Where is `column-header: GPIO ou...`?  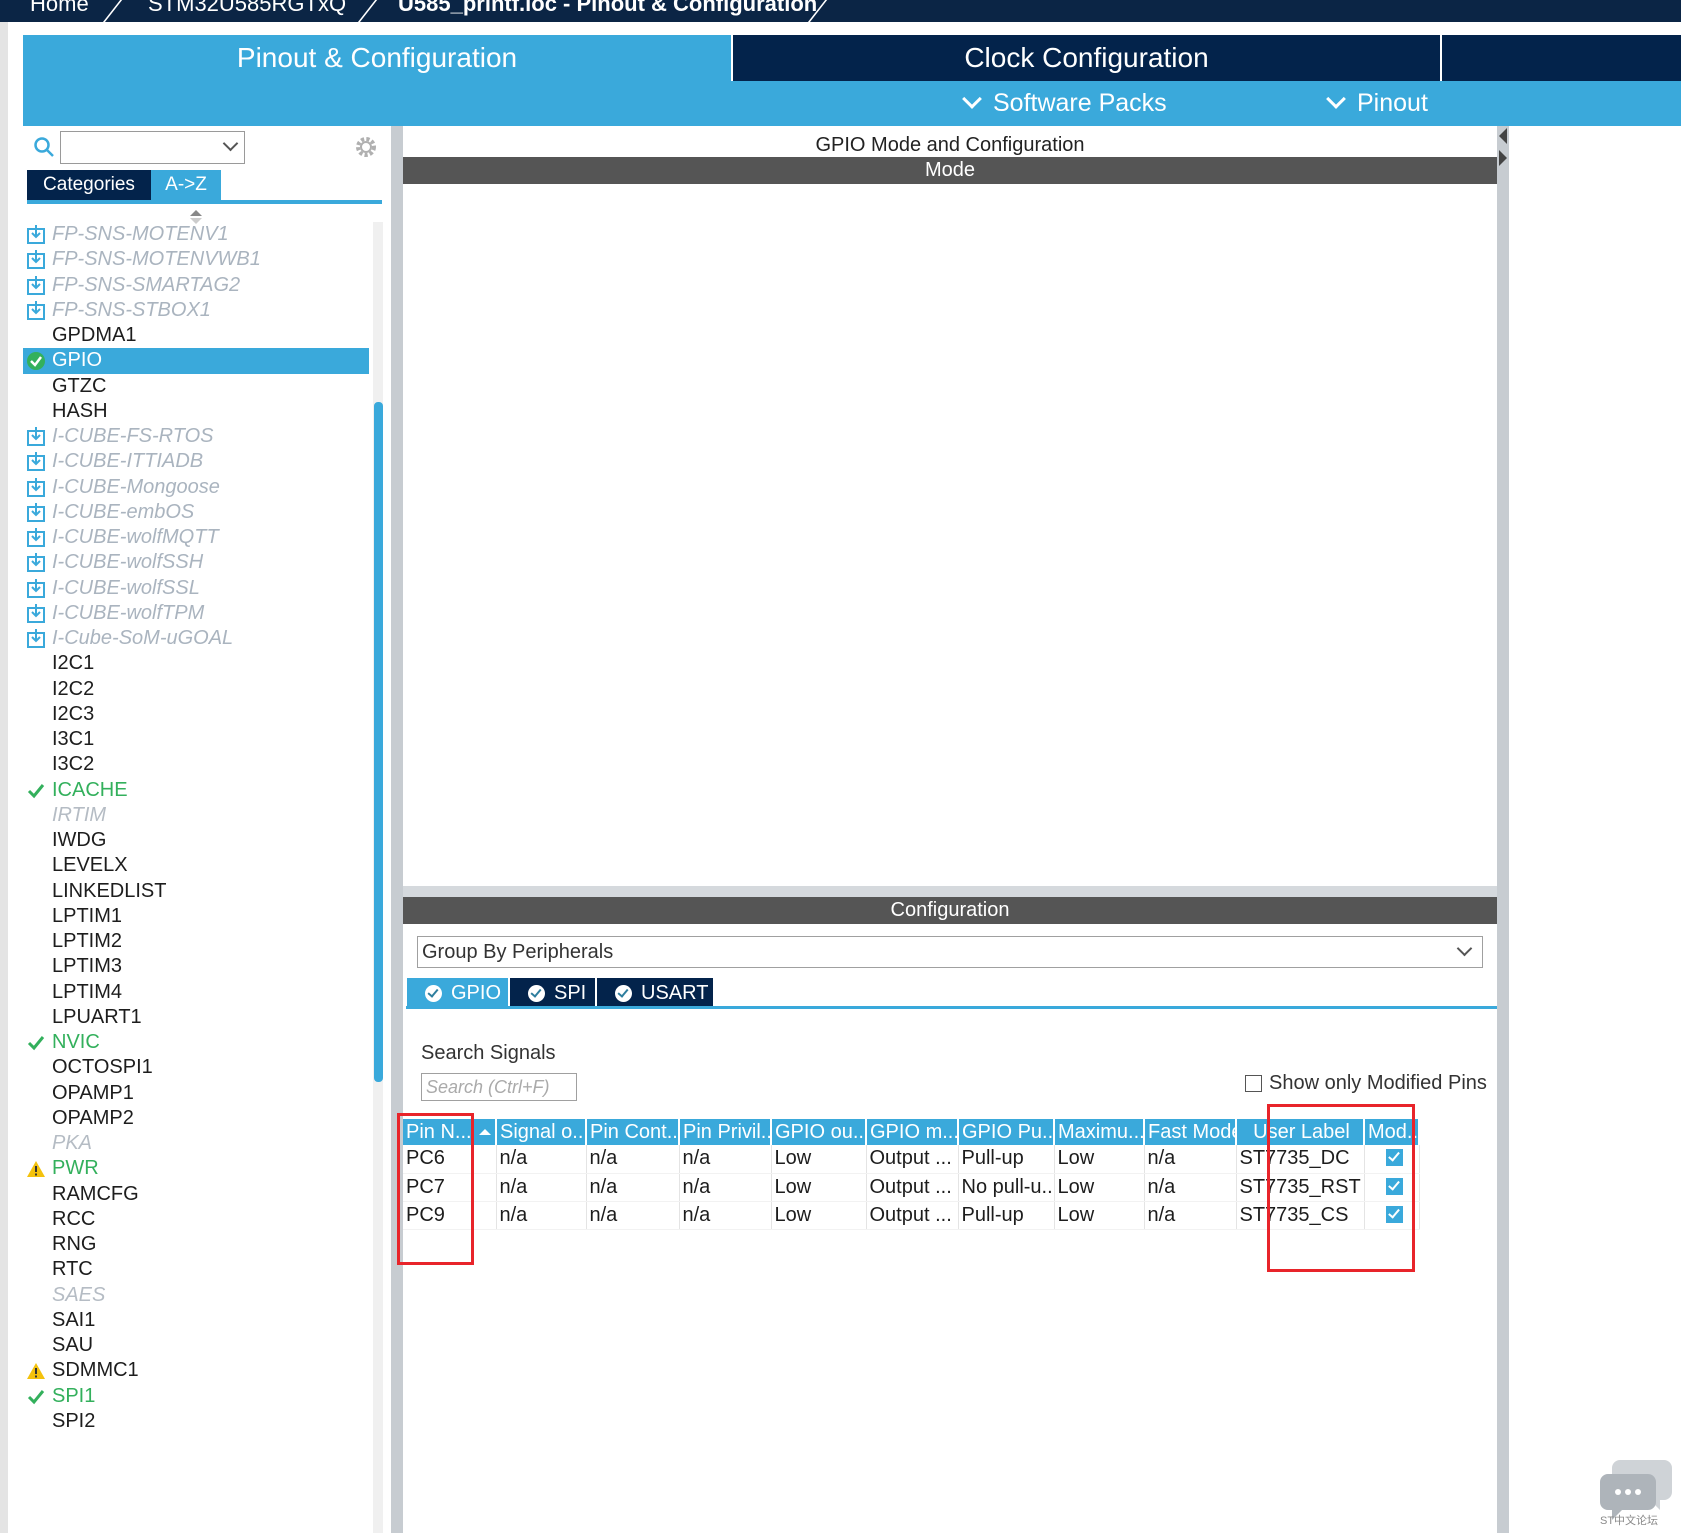 column-header: GPIO ou... is located at coordinates (819, 1132).